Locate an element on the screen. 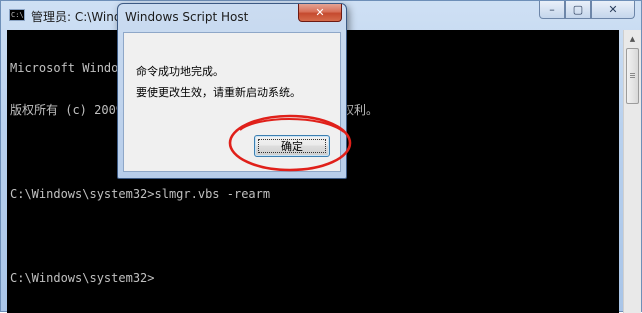 This screenshot has height=313, width=642. cmd-window-controls: – ▢ ✕ is located at coordinates (587, 11).